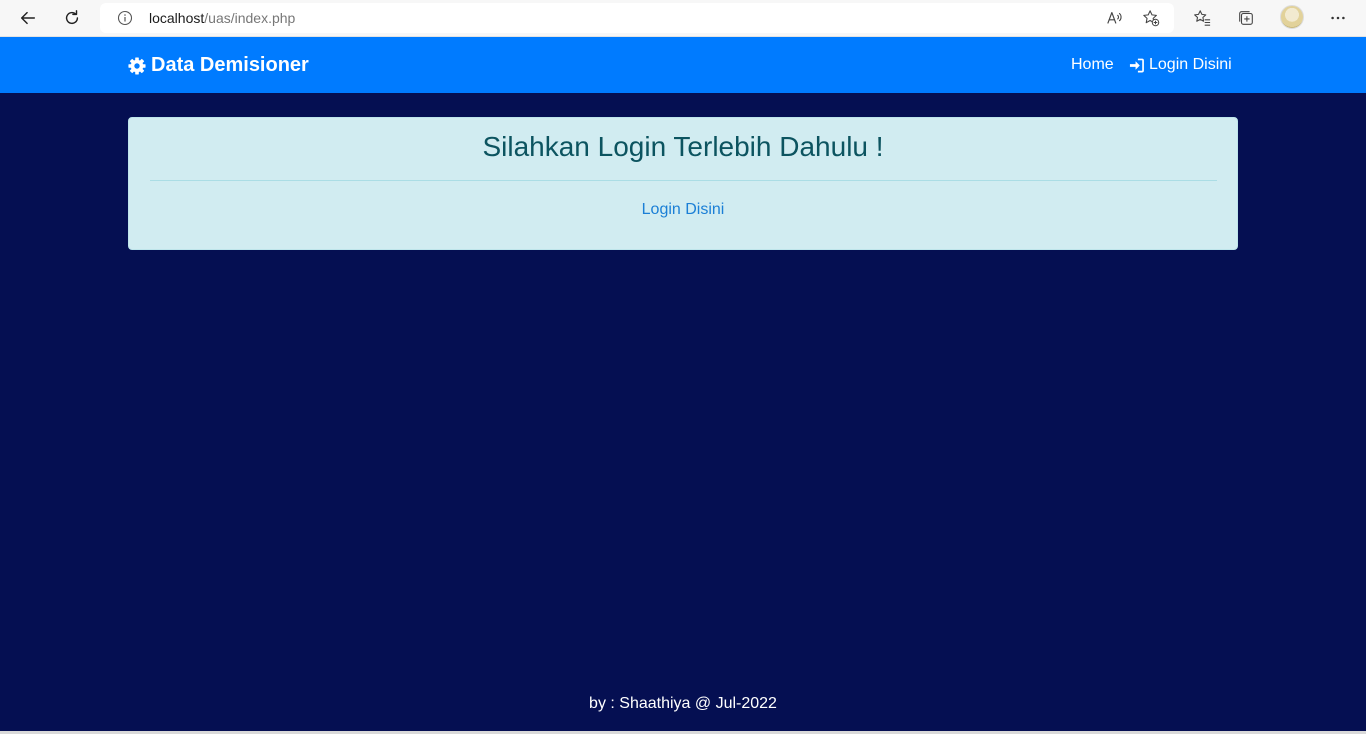  What do you see at coordinates (1136, 65) in the screenshot?
I see `sign-in-icon` at bounding box center [1136, 65].